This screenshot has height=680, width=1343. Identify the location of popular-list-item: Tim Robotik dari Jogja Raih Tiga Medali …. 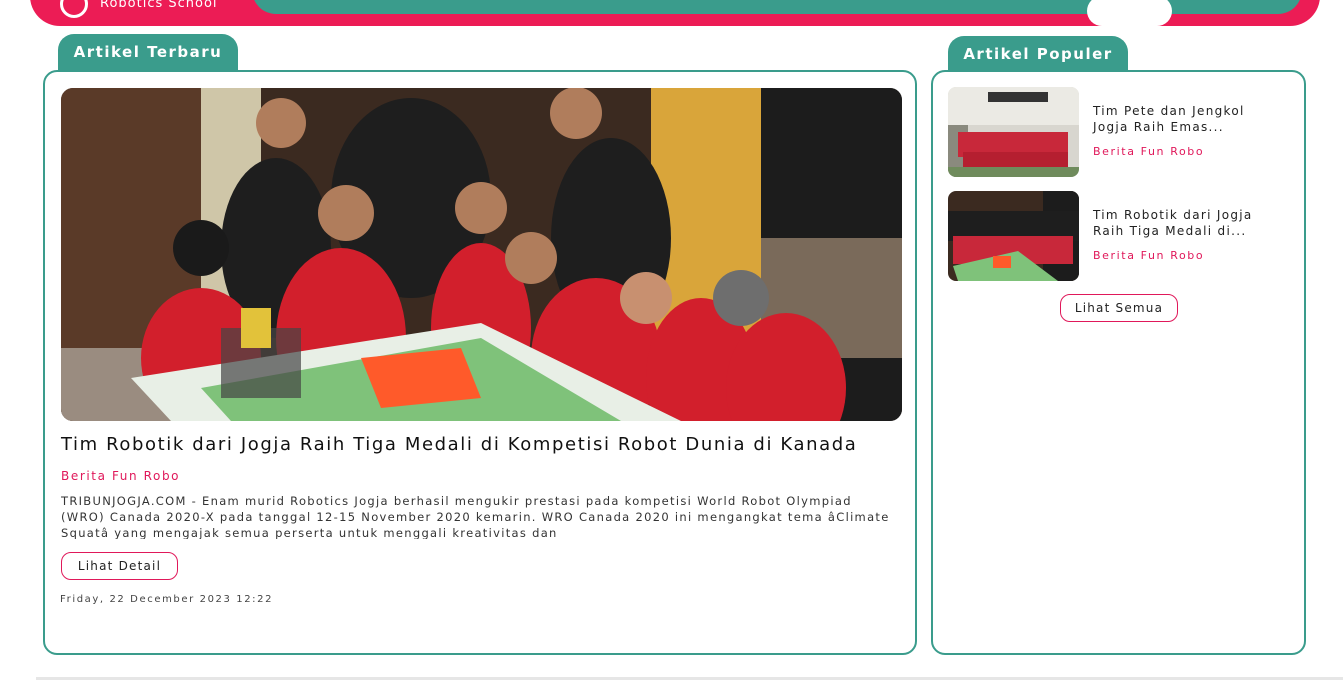
(1120, 237).